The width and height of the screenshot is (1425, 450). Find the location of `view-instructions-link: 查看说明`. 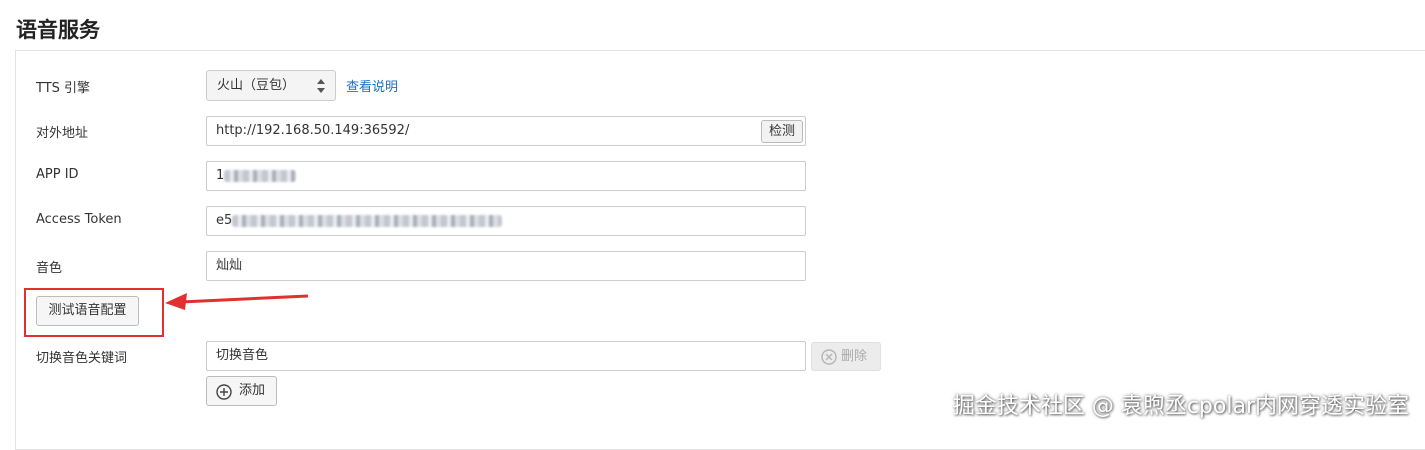

view-instructions-link: 查看说明 is located at coordinates (372, 85).